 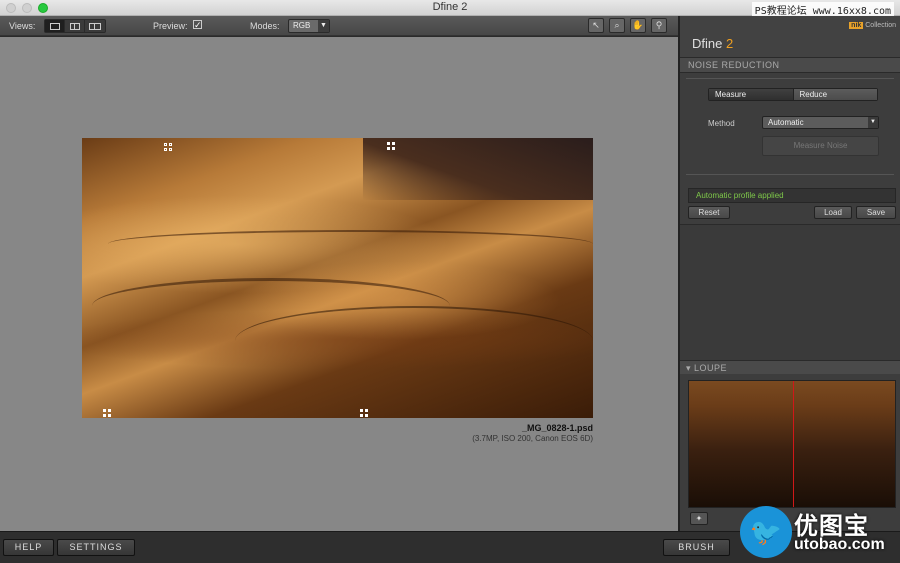 I want to click on method-label: Method, so click(x=721, y=123).